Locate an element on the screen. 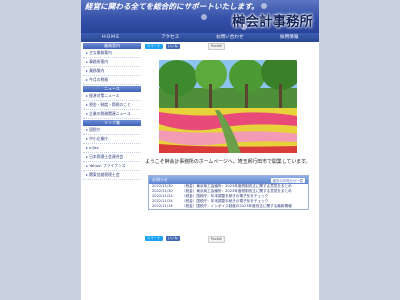 The height and width of the screenshot is (300, 400). site-logo: 榊会計事務所 is located at coordinates (272, 20).